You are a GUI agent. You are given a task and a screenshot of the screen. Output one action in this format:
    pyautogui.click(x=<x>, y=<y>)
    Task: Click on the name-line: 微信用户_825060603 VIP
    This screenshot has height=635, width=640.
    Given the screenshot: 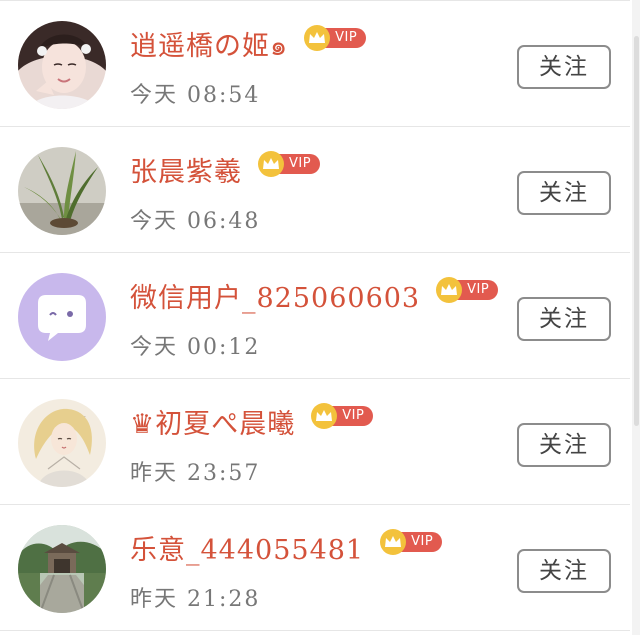 What is the action you would take?
    pyautogui.click(x=314, y=299)
    